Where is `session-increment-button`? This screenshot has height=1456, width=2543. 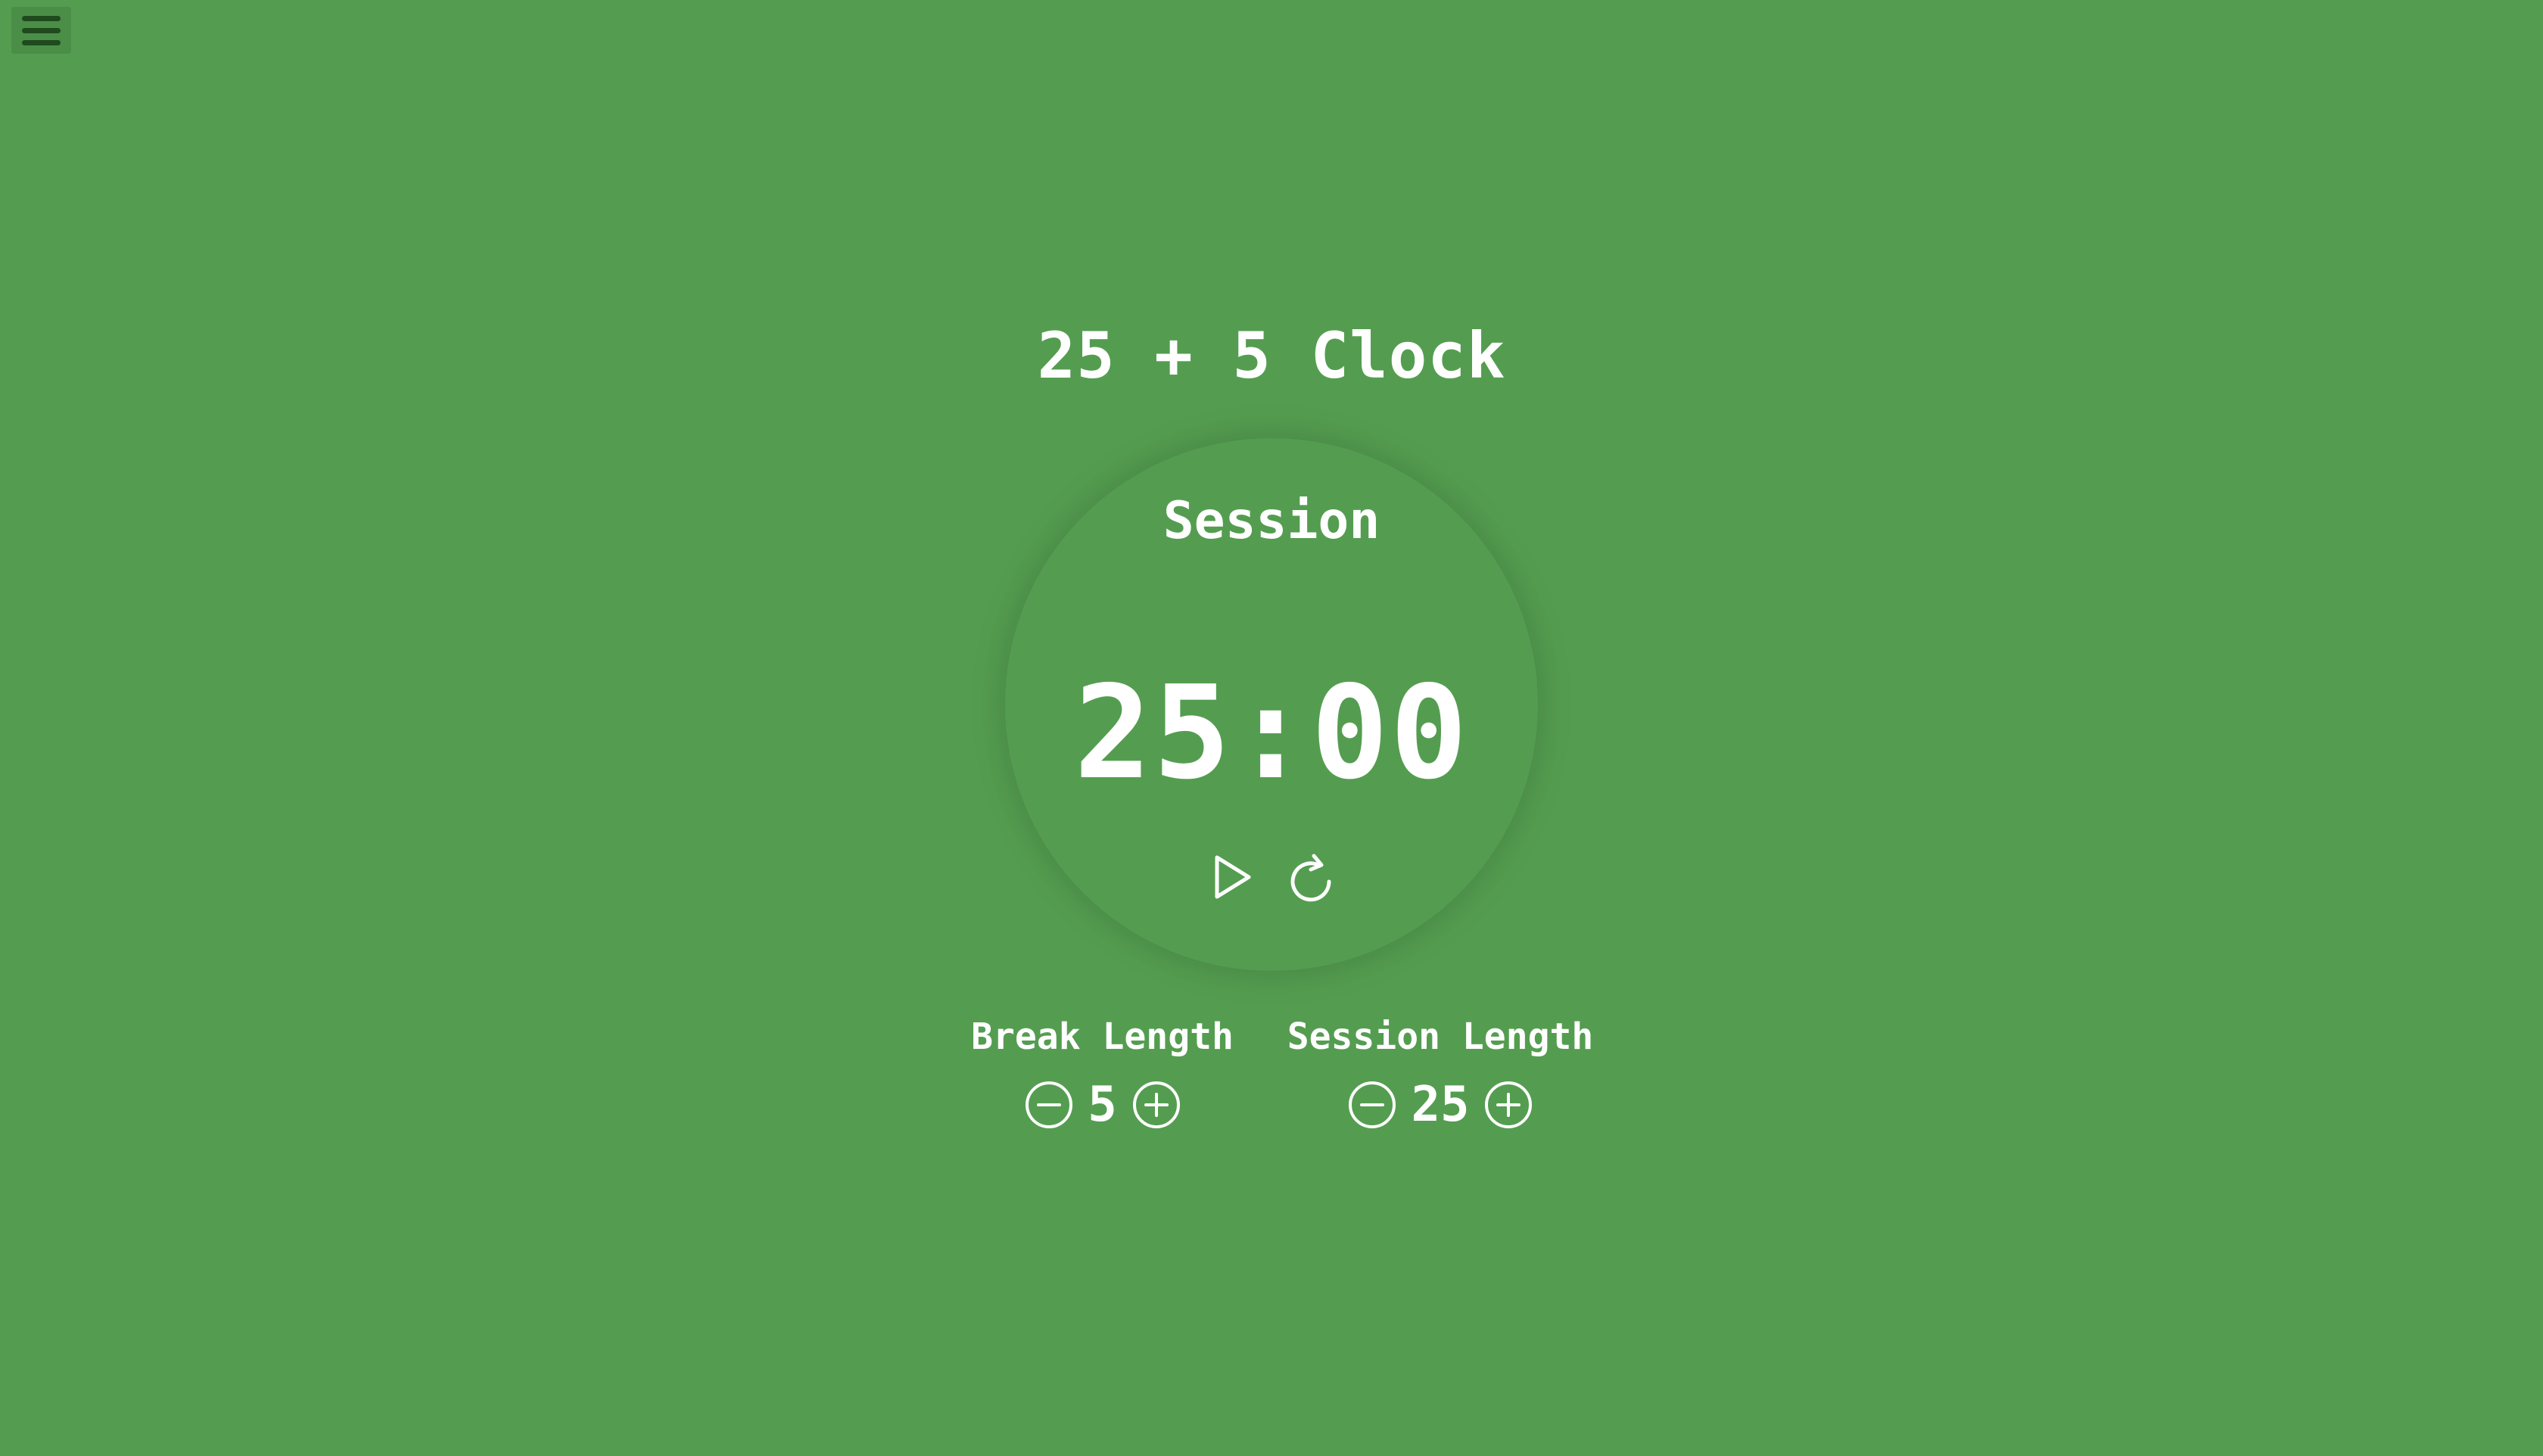 session-increment-button is located at coordinates (1508, 1105).